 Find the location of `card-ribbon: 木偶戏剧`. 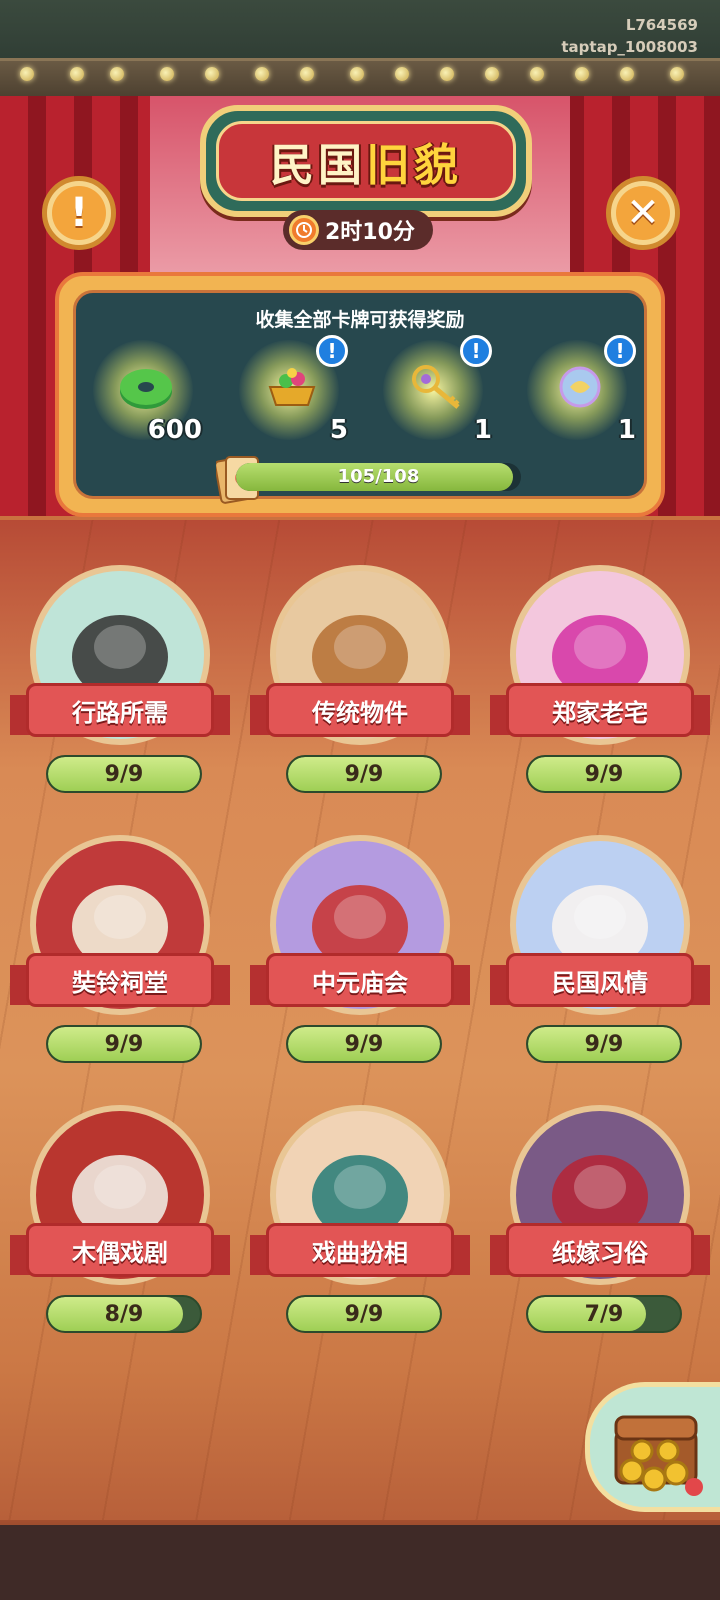

card-ribbon: 木偶戏剧 is located at coordinates (120, 1252).